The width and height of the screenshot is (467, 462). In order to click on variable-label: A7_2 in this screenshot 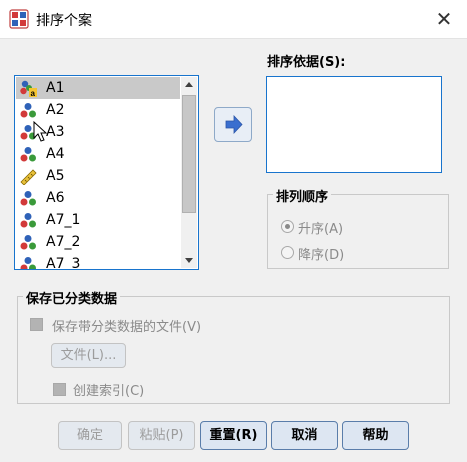, I will do `click(63, 242)`.